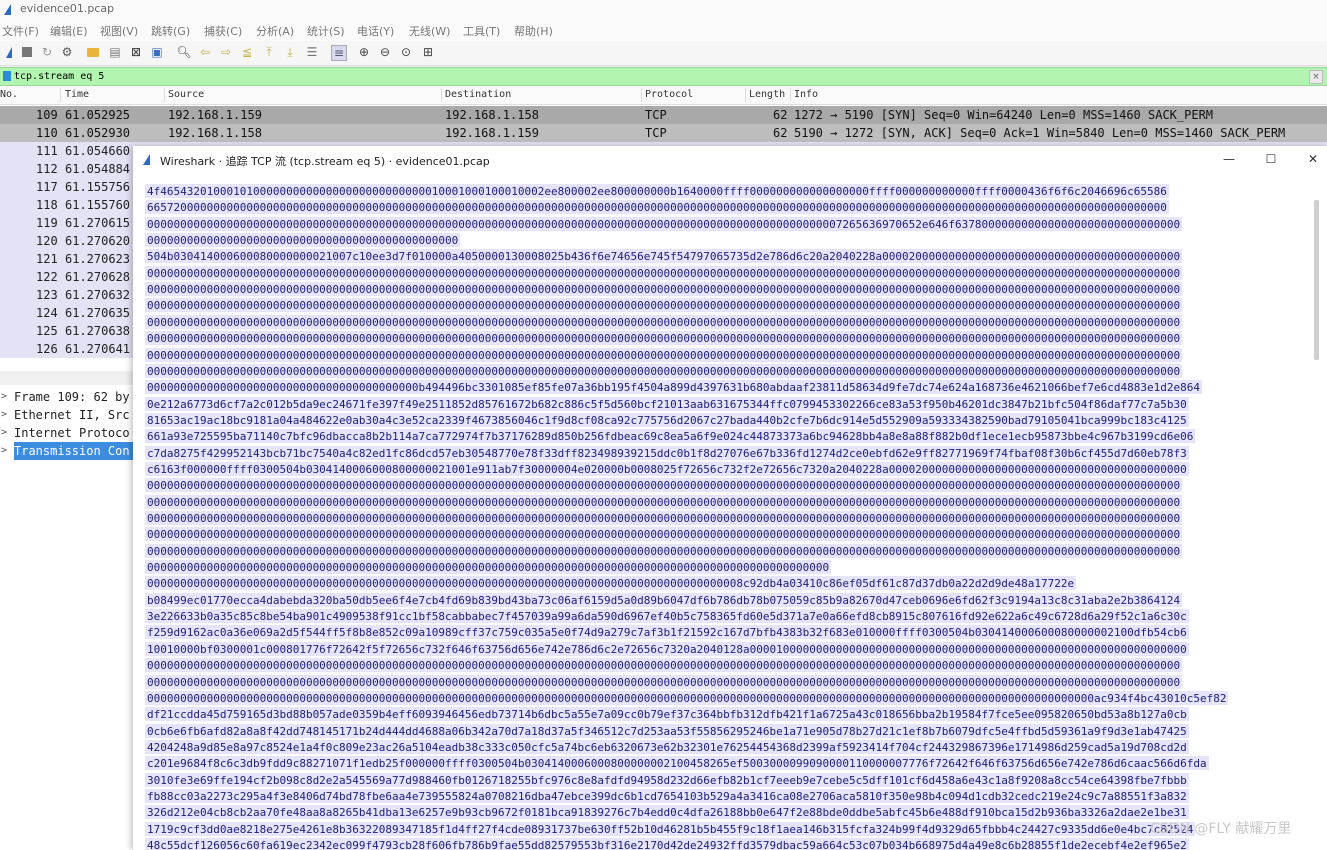  Describe the element at coordinates (385, 52) in the screenshot. I see `zoom-out-icon: ⊖` at that location.